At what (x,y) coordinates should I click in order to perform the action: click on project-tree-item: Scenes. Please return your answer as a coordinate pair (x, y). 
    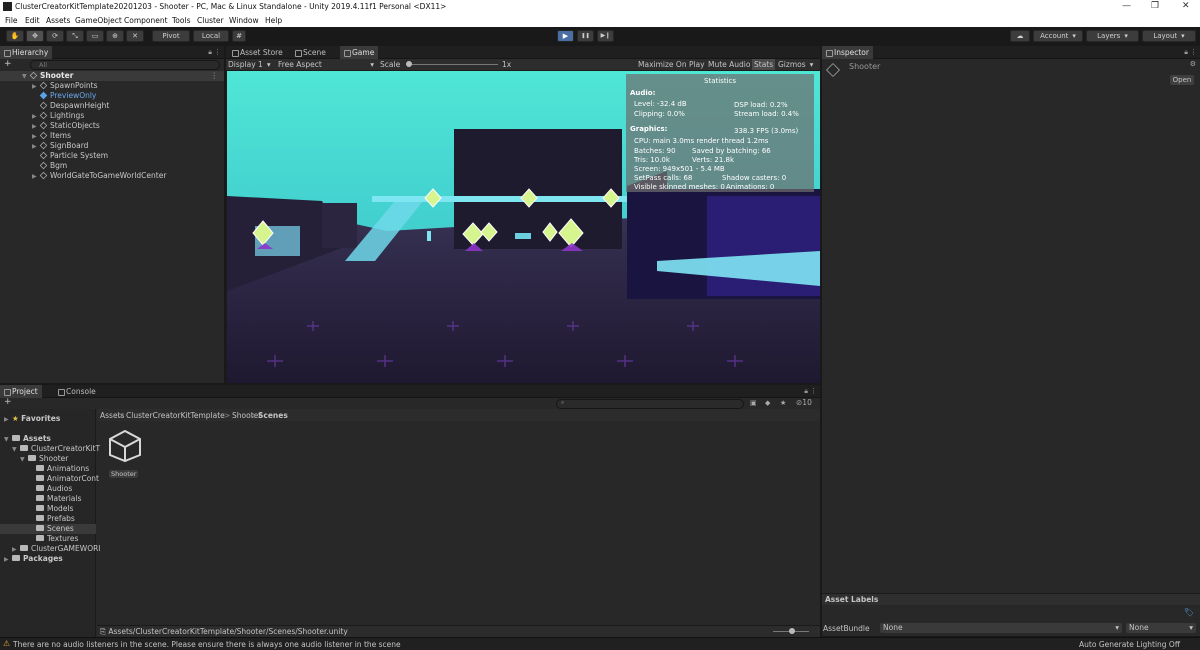
    Looking at the image, I should click on (48, 529).